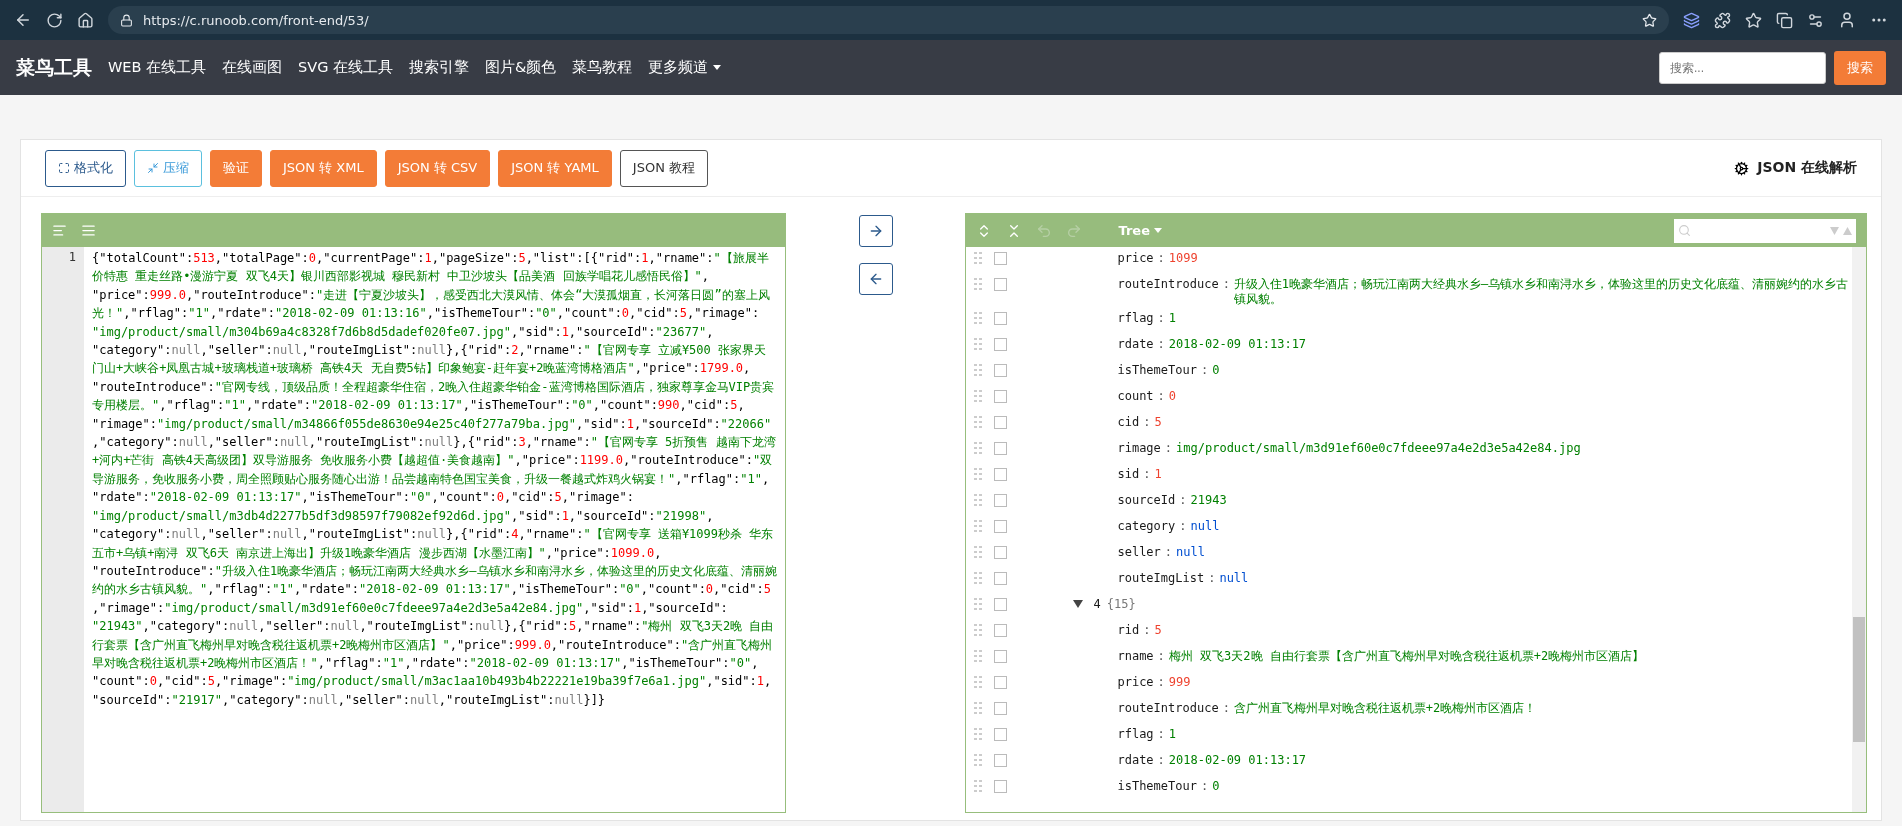 This screenshot has height=826, width=1902. I want to click on up-down-arrows-icon, so click(1841, 230).